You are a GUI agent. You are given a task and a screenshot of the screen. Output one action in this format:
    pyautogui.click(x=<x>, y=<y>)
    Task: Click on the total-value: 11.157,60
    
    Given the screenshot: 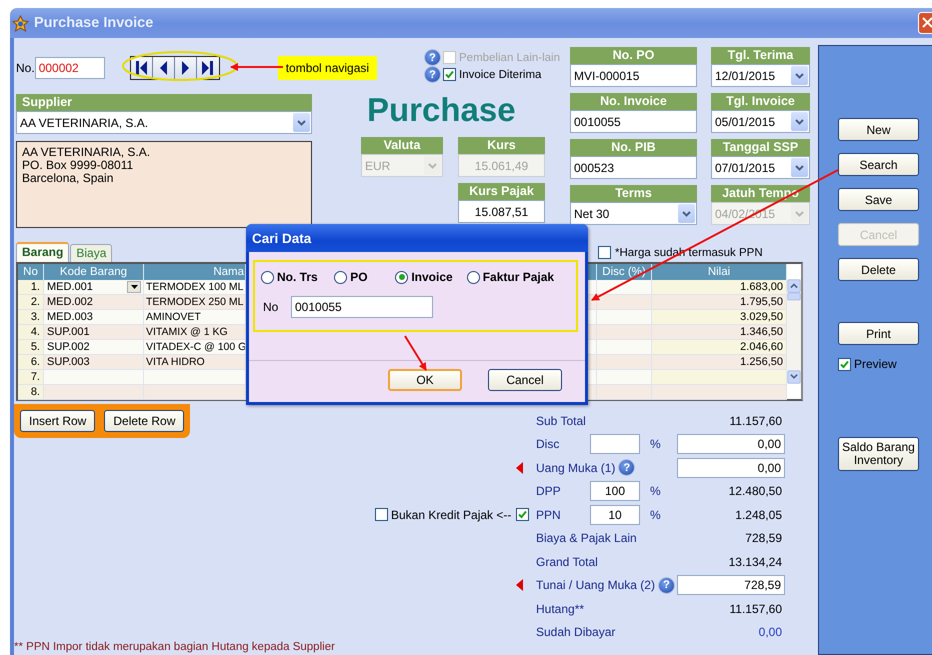 What is the action you would take?
    pyautogui.click(x=755, y=609)
    